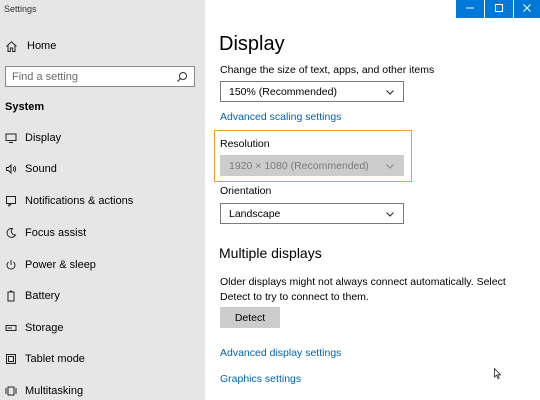 The width and height of the screenshot is (540, 400). I want to click on sidebar-item-label: Notifications & actions, so click(79, 201).